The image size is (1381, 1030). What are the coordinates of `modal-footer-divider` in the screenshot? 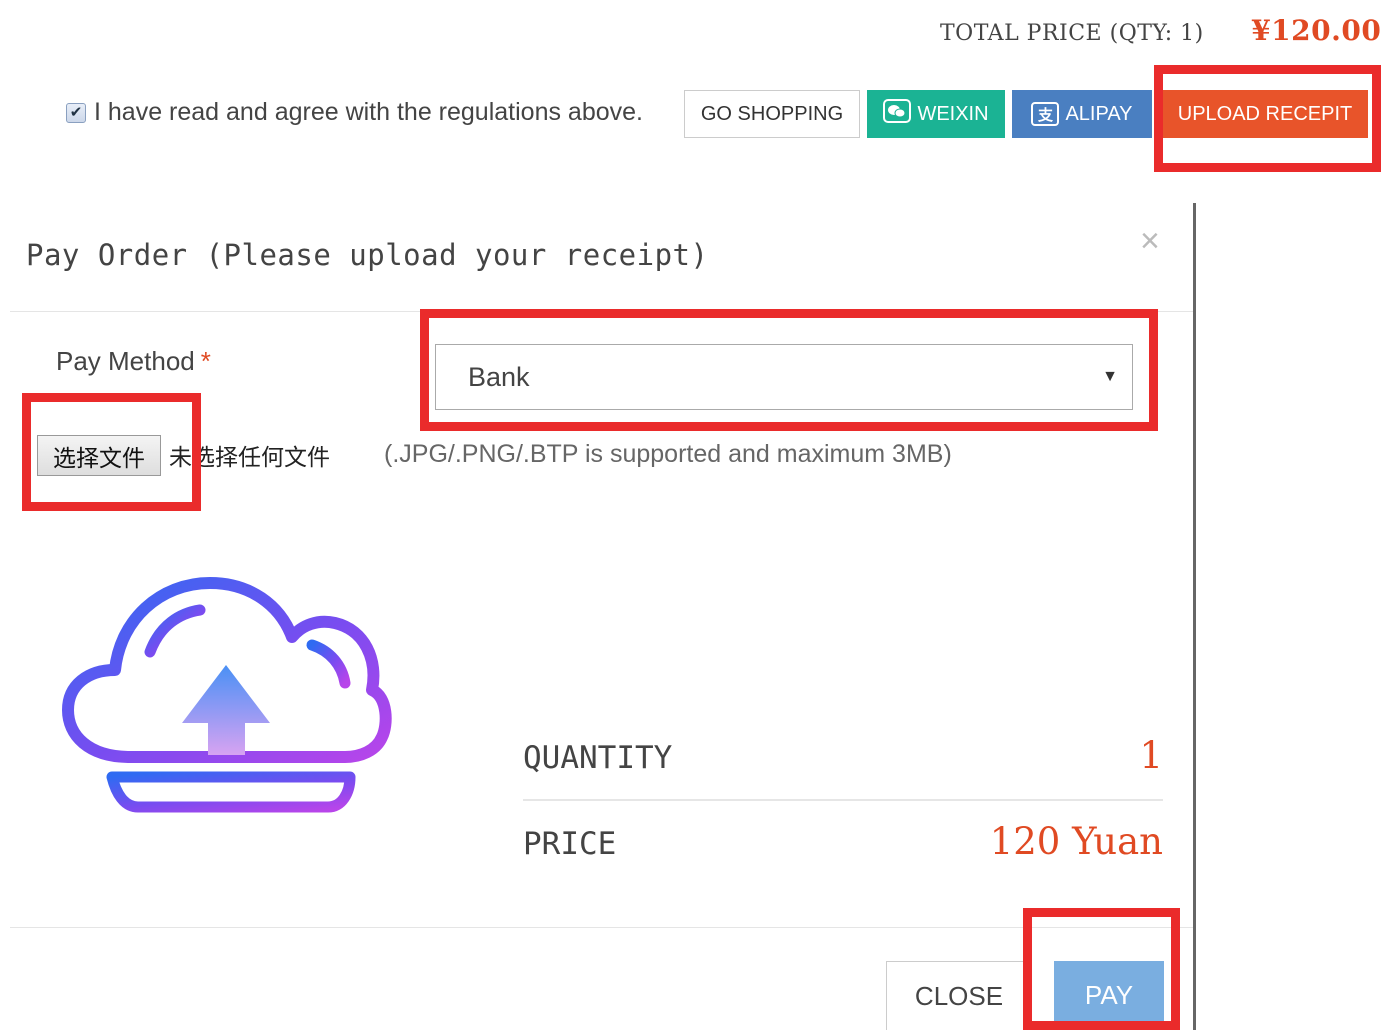 It's located at (601, 927).